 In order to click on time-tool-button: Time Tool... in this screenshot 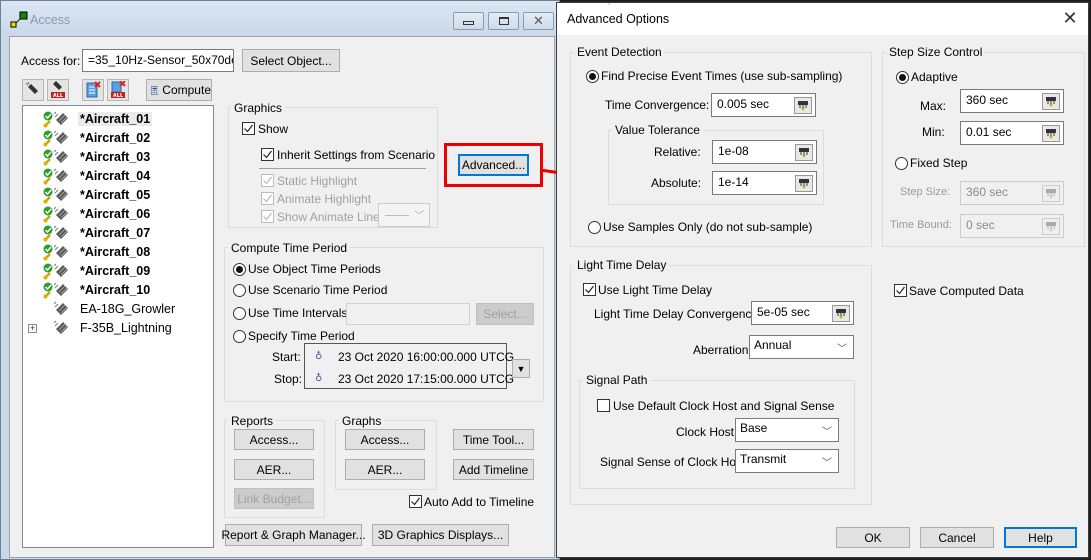, I will do `click(493, 439)`.